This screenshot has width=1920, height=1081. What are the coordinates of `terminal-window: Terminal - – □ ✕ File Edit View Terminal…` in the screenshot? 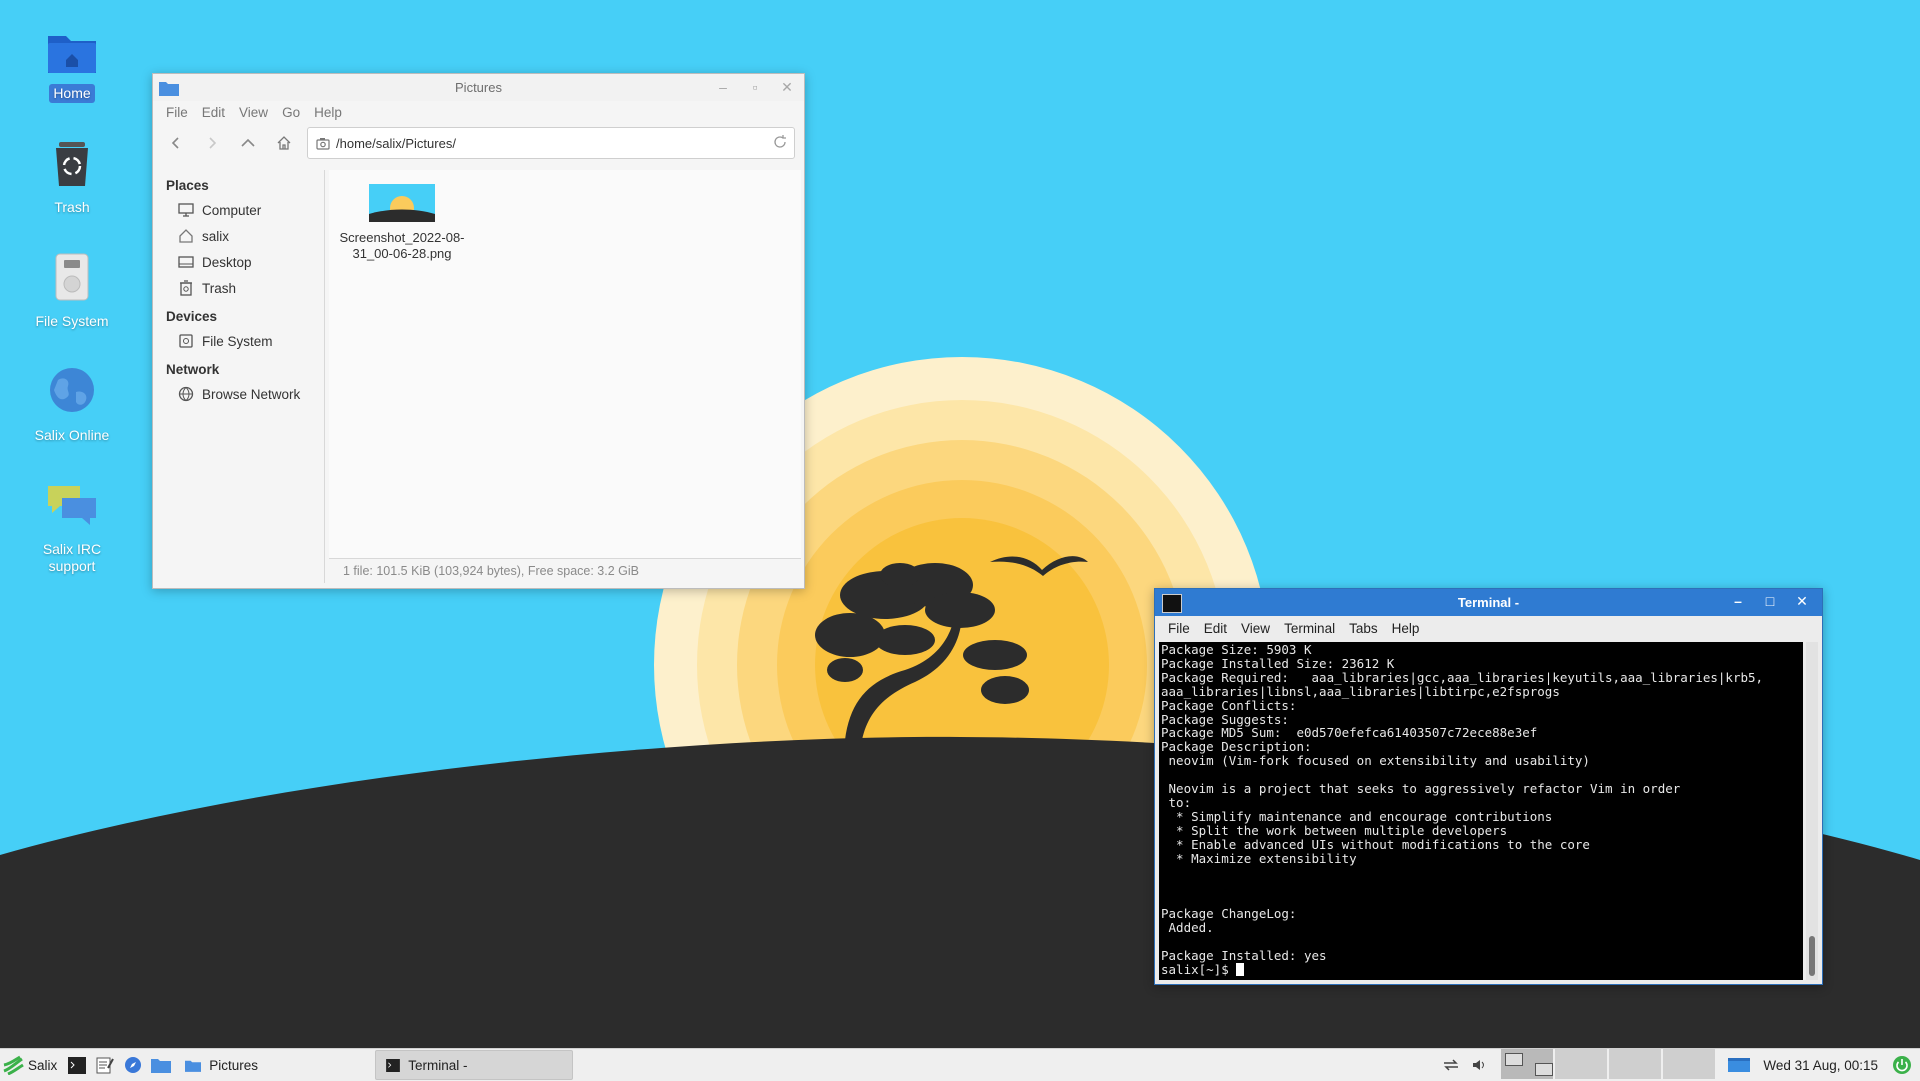 It's located at (1488, 786).